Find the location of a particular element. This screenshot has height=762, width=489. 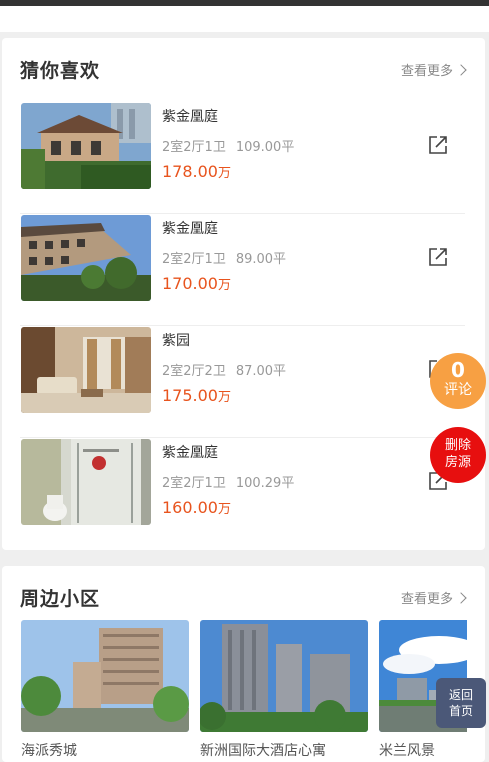

delete-listing-button: 删除 房源 is located at coordinates (458, 455).